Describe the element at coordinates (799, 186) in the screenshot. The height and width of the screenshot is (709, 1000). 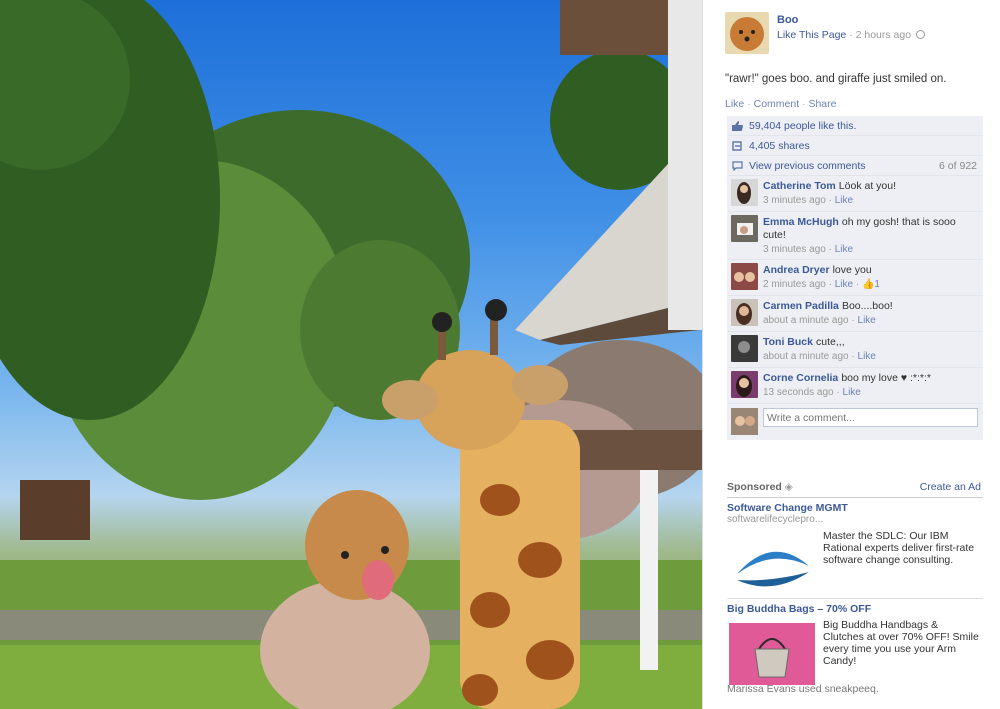
I see `commenter-name: Catherine Tom` at that location.